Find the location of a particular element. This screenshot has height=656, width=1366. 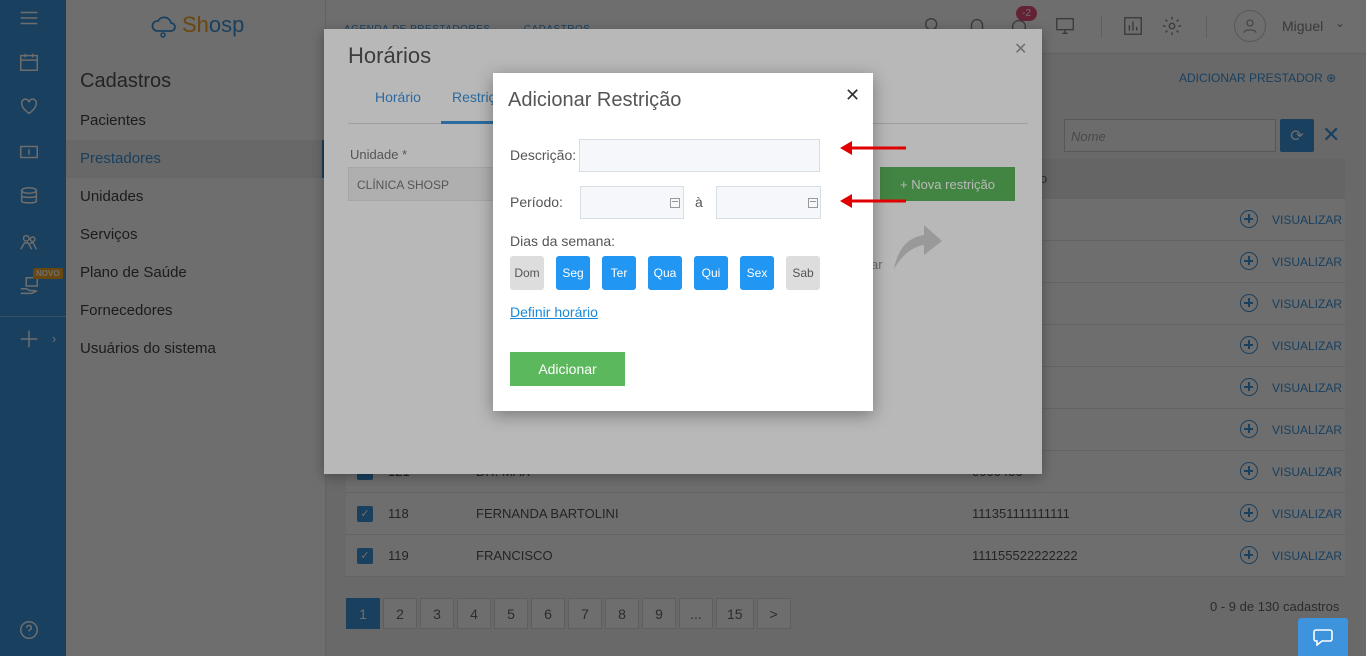

weekday-toggle-sab: Sab is located at coordinates (803, 273).